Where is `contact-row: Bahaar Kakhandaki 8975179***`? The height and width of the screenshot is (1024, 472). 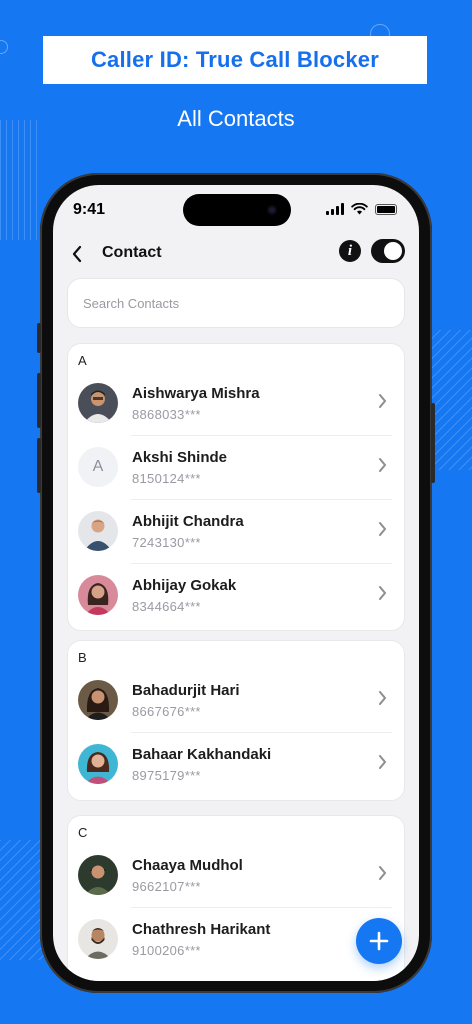 contact-row: Bahaar Kakhandaki 8975179*** is located at coordinates (236, 765).